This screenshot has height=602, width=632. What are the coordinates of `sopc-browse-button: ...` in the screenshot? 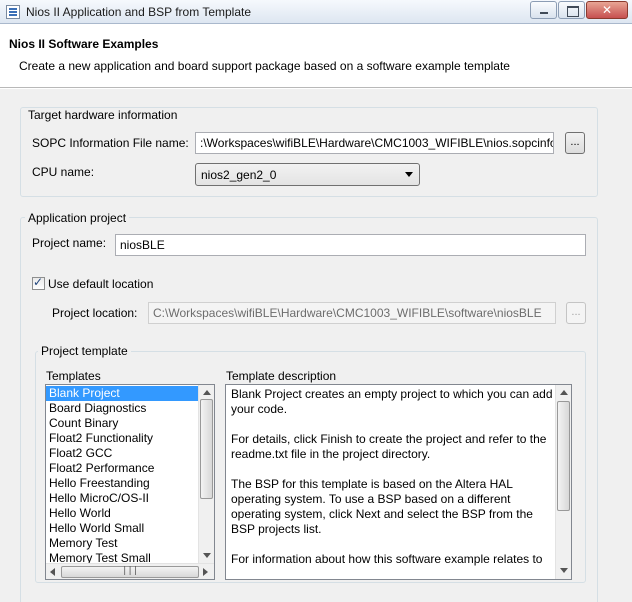 It's located at (575, 143).